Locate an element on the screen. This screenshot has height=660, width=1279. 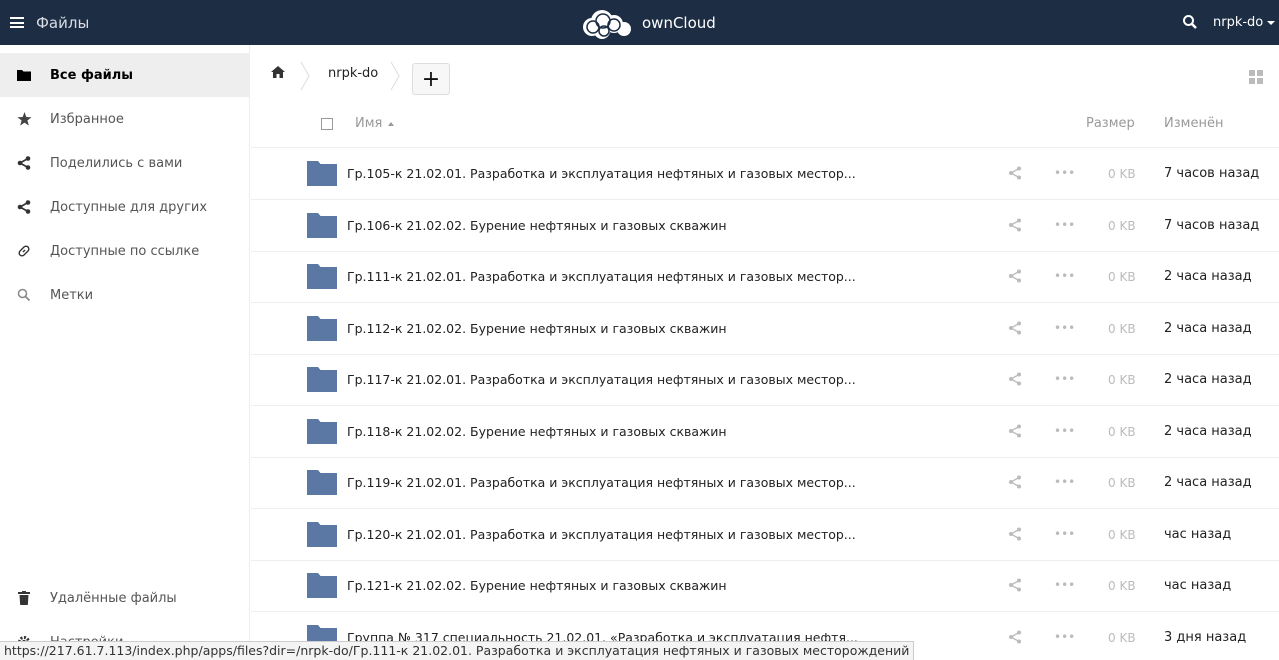
owncloud-logo: ownCloud is located at coordinates (647, 23).